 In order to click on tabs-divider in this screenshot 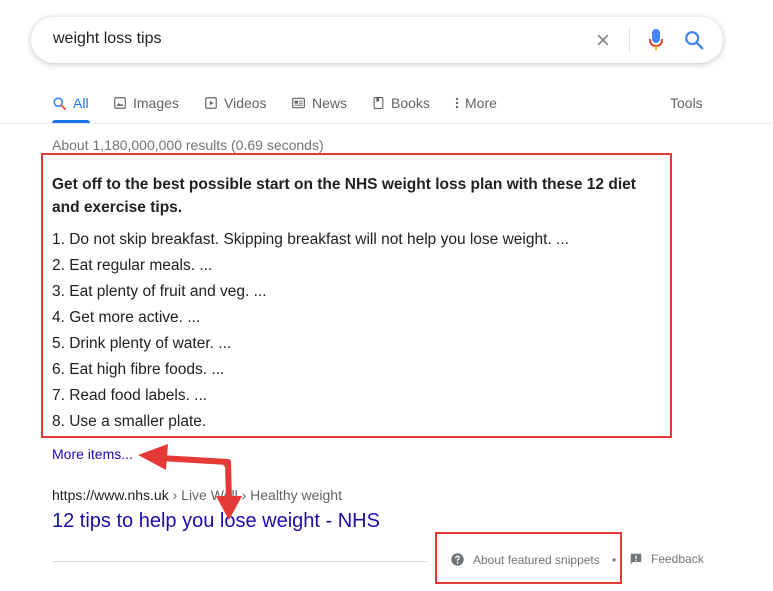, I will do `click(386, 123)`.